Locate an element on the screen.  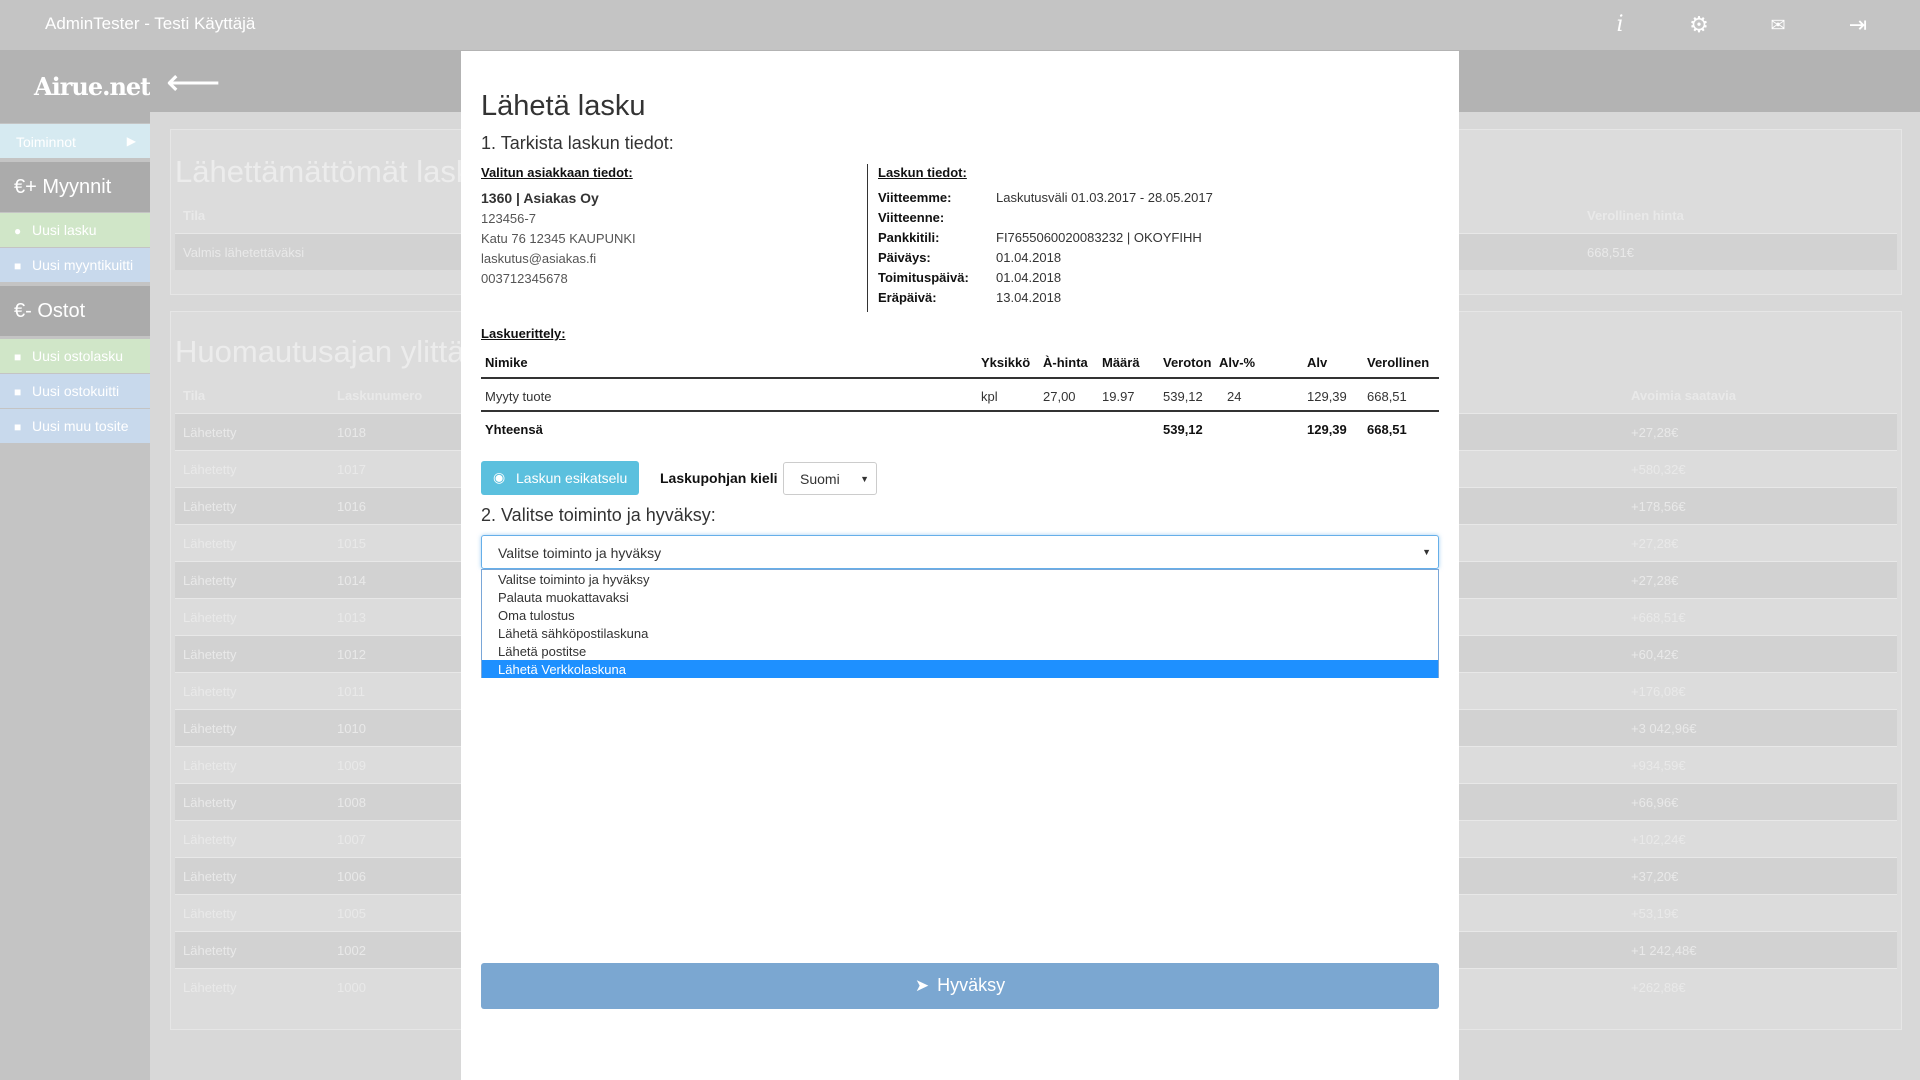
sidebar-item-uusi-muu-tosite: ■ Uusi muu tosite is located at coordinates (75, 426).